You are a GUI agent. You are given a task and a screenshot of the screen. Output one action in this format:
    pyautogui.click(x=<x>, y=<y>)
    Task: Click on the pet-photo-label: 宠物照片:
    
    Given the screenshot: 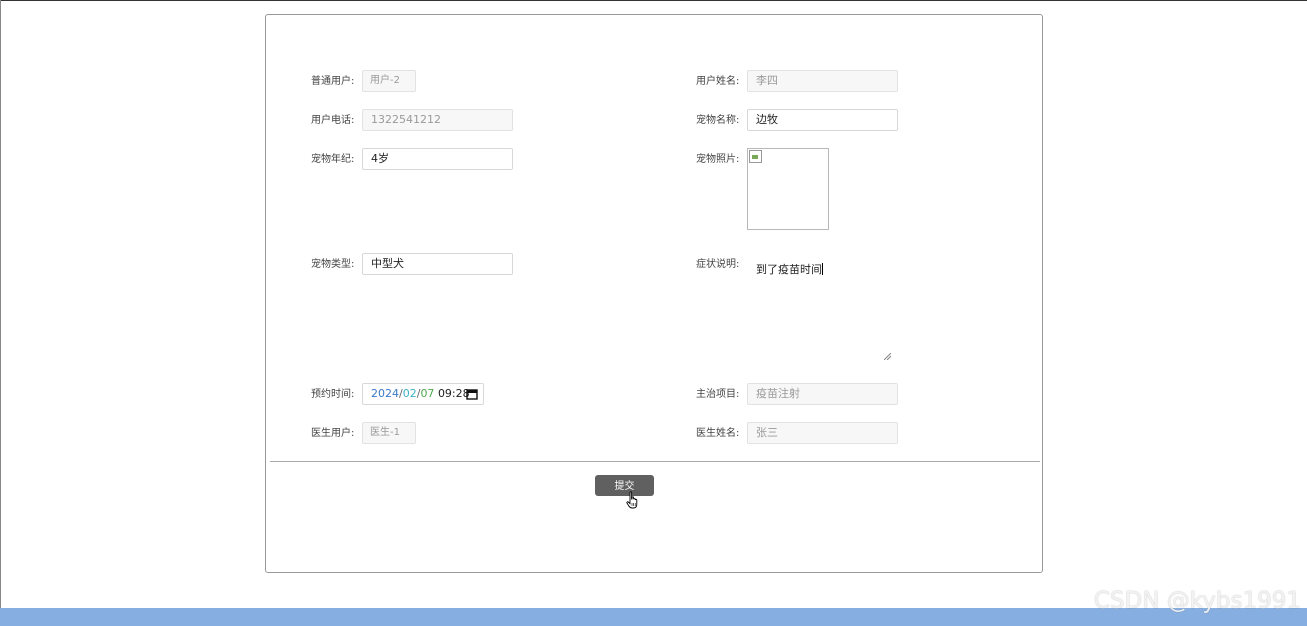 What is the action you would take?
    pyautogui.click(x=718, y=159)
    